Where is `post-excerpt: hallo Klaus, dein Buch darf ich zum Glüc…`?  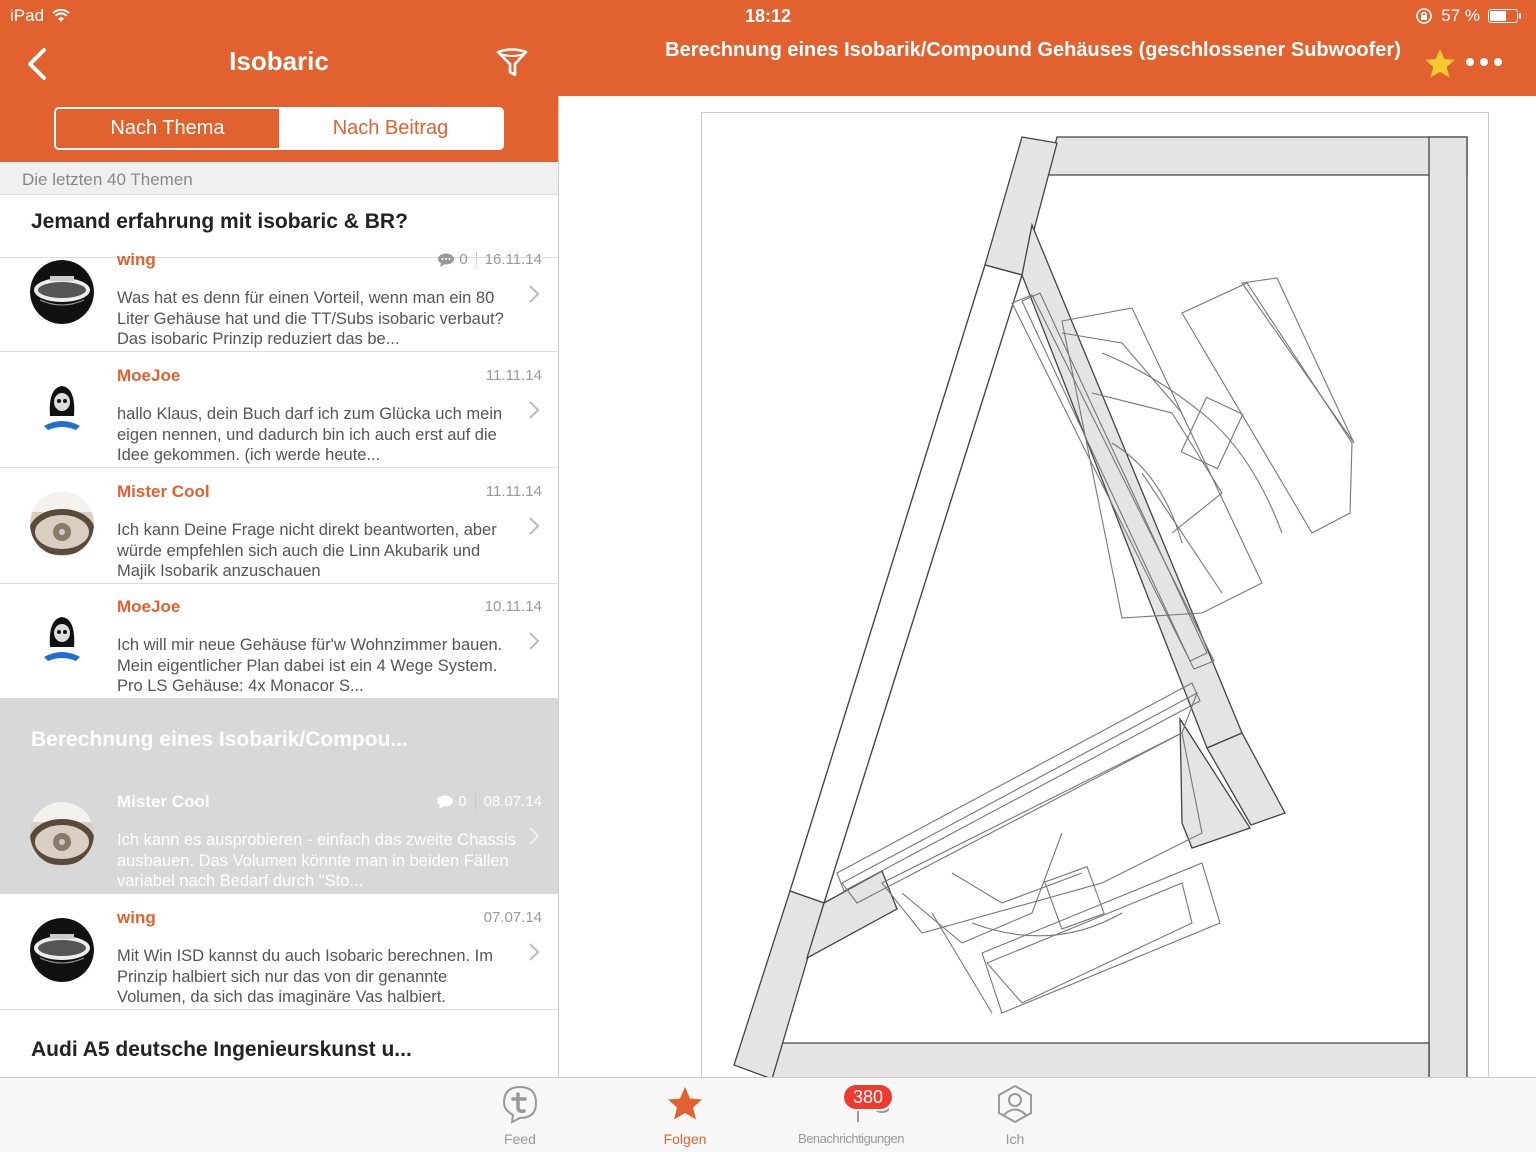
post-excerpt: hallo Klaus, dein Buch darf ich zum Glüc… is located at coordinates (310, 434).